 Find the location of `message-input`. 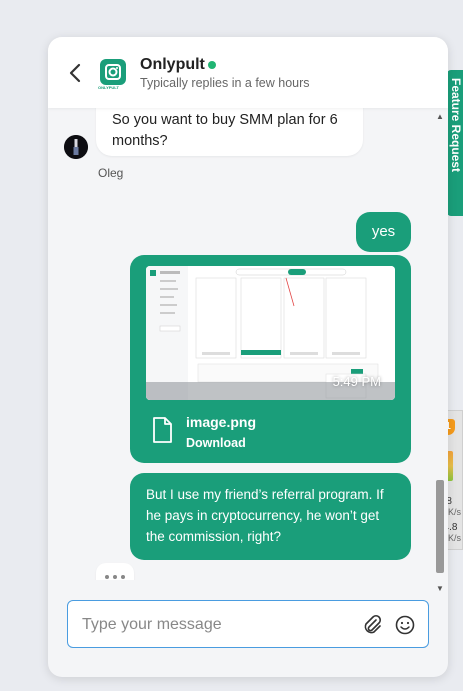

message-input is located at coordinates (217, 624).